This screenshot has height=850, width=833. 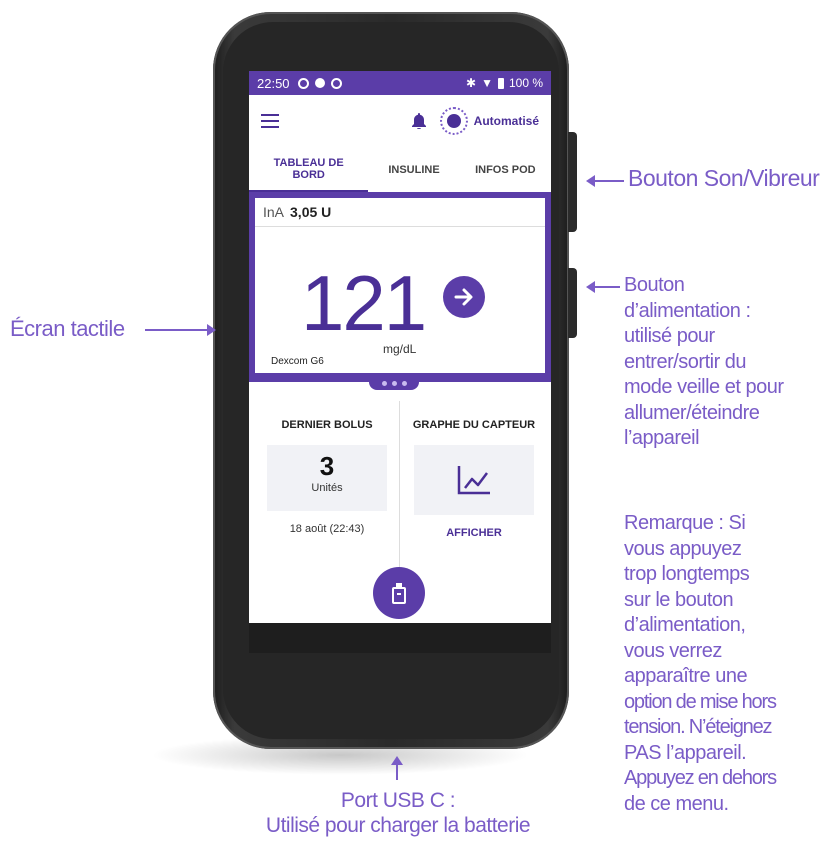 I want to click on arrow-right-icon, so click(x=464, y=297).